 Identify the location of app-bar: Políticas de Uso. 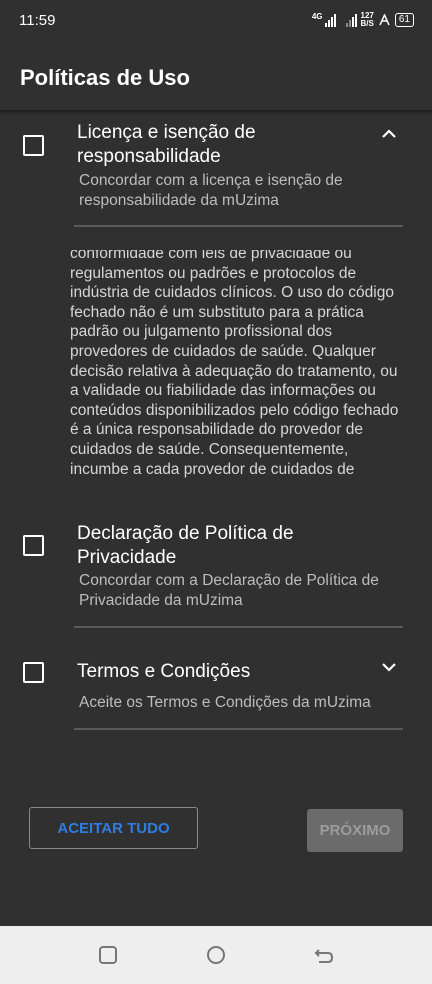
(216, 77).